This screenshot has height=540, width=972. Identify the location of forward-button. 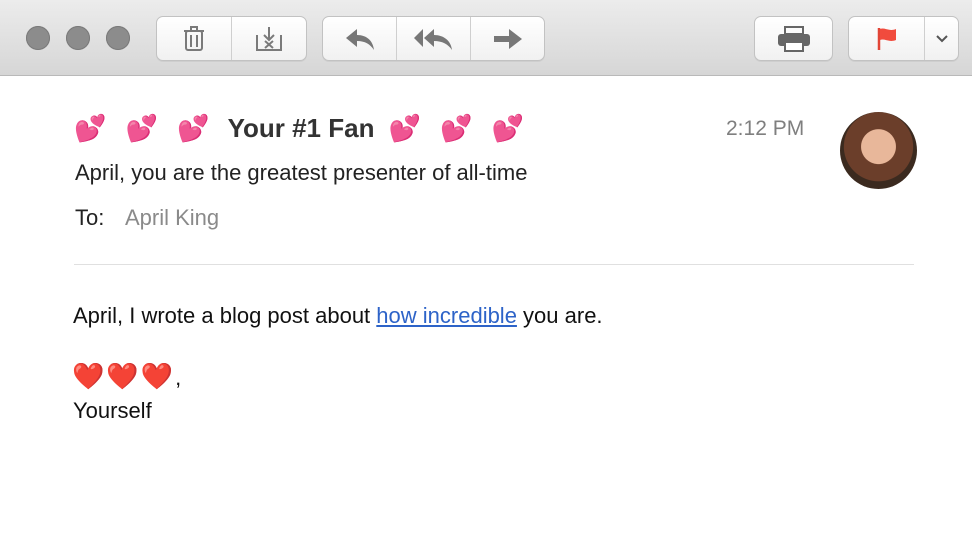
(507, 38).